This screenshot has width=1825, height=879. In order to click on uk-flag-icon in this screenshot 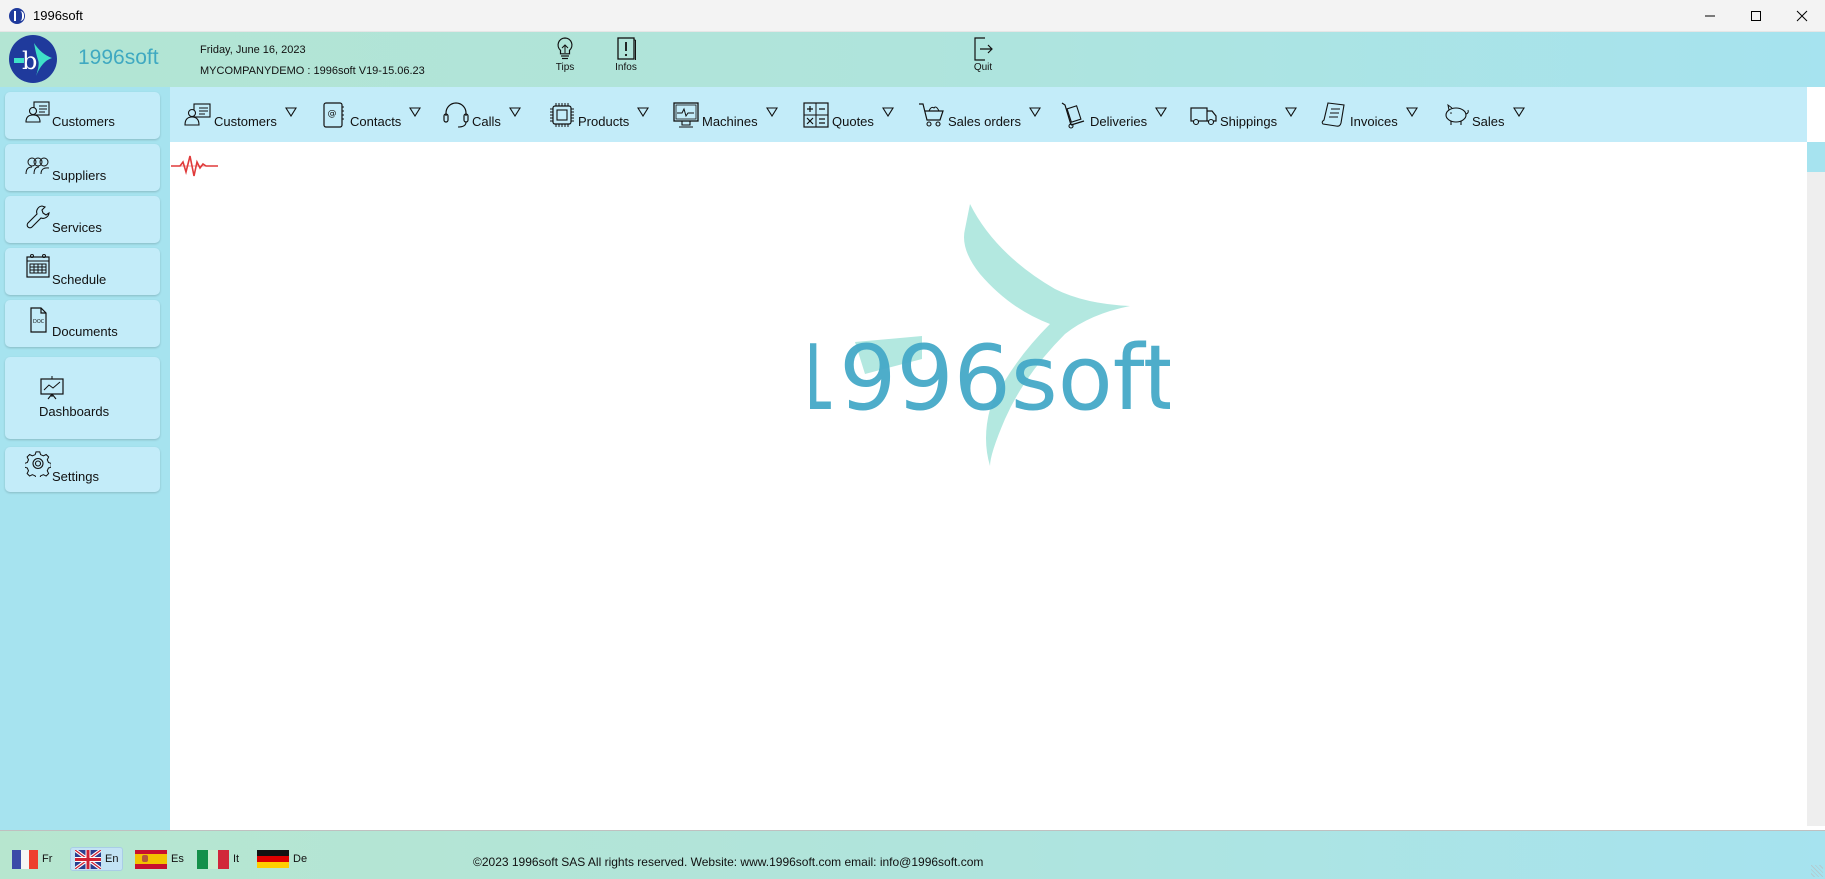, I will do `click(88, 859)`.